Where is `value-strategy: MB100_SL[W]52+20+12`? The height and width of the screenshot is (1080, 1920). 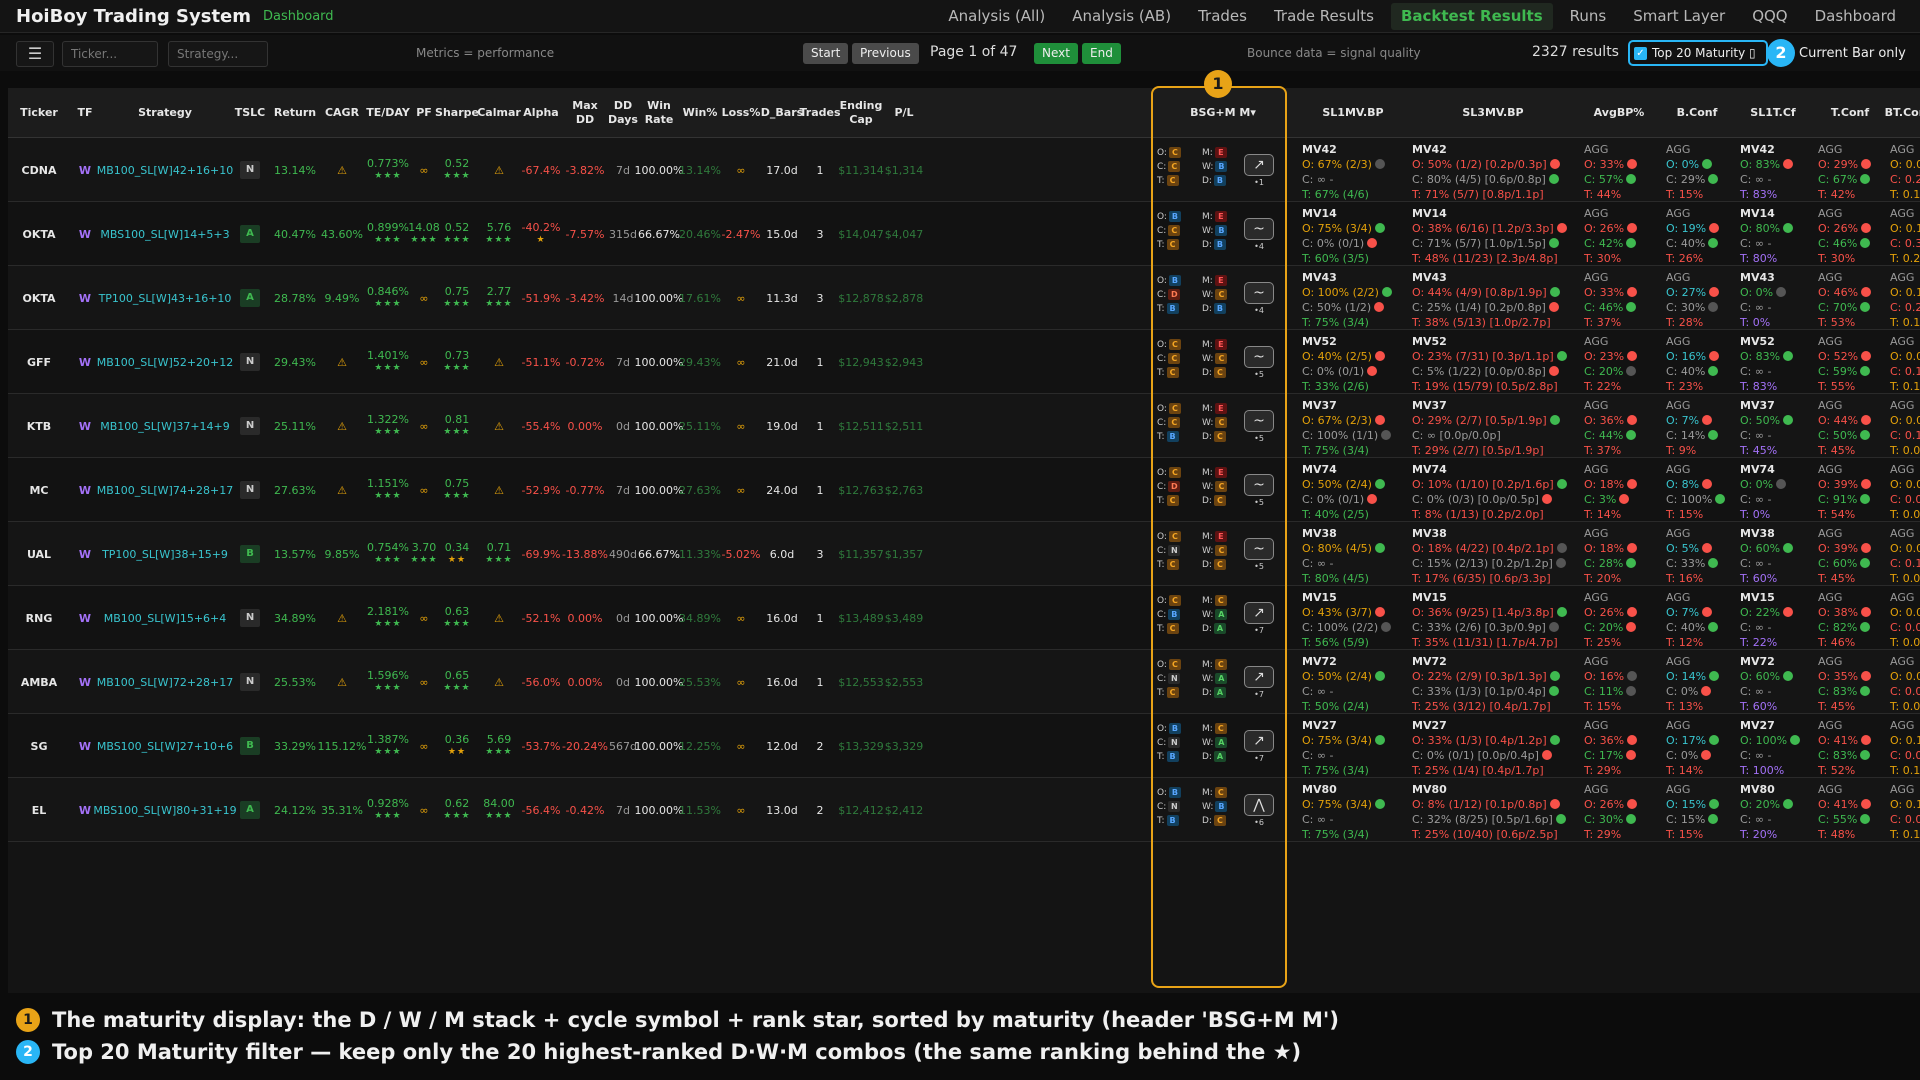
value-strategy: MB100_SL[W]52+20+12 is located at coordinates (165, 362).